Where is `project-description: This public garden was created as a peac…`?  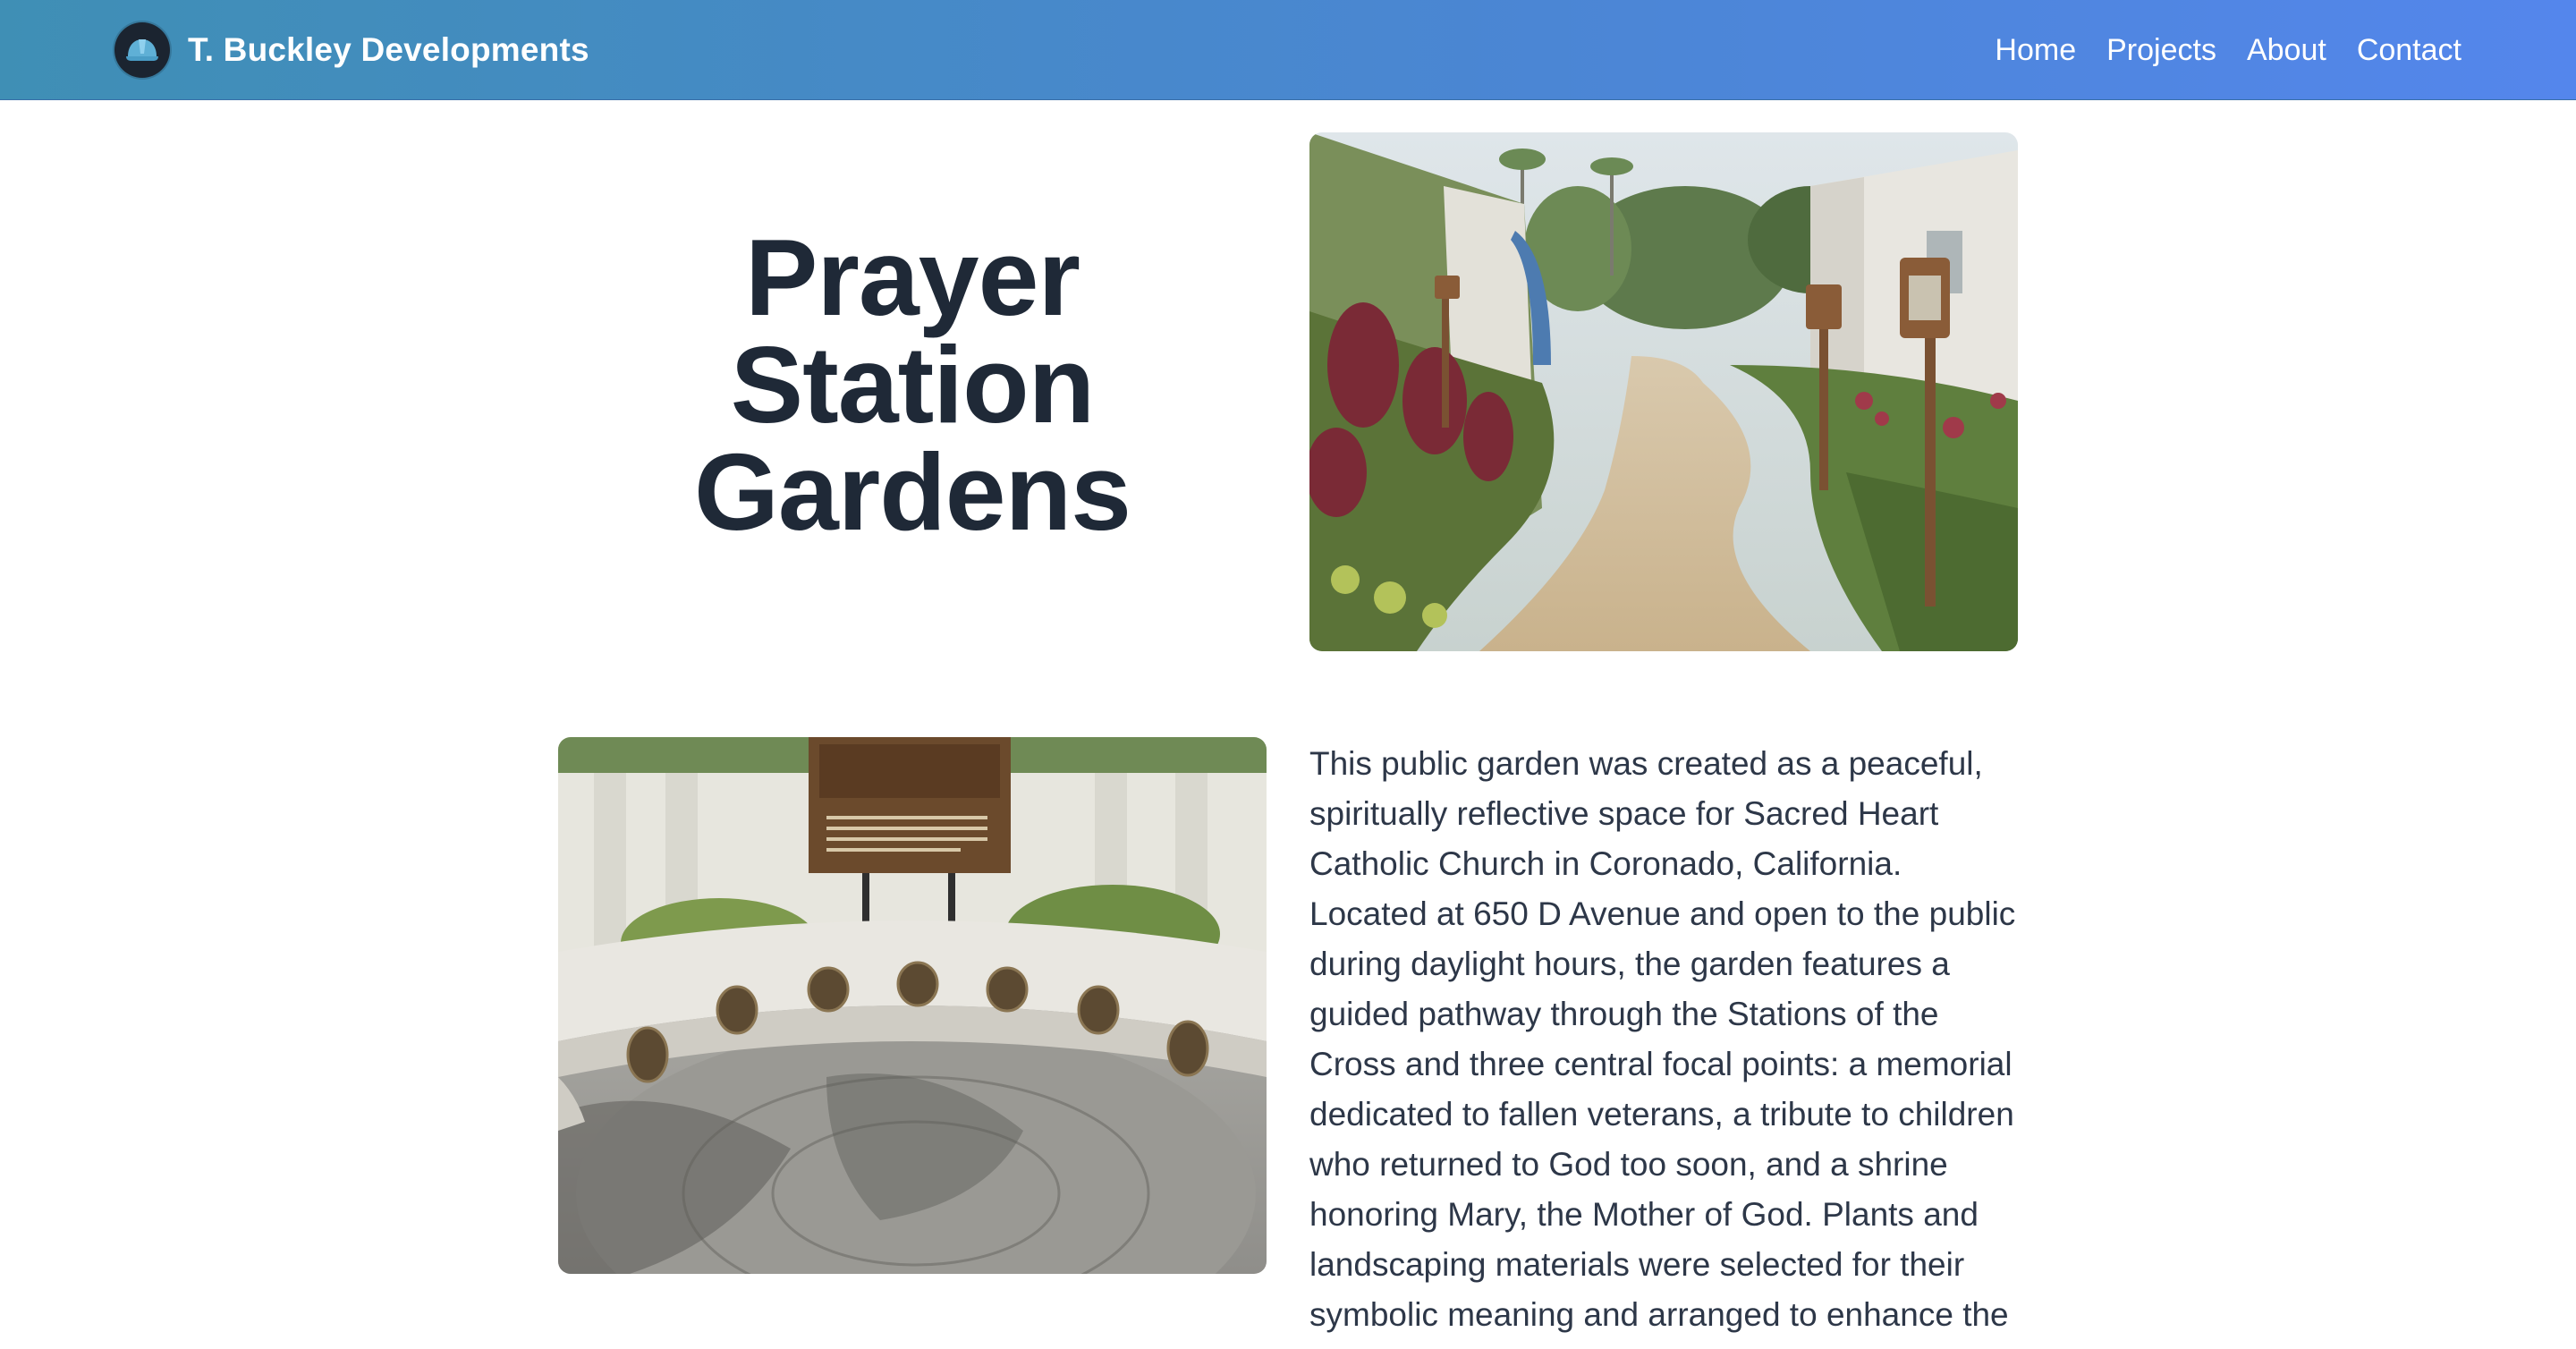
project-description: This public garden was created as a peac… is located at coordinates (1662, 1039).